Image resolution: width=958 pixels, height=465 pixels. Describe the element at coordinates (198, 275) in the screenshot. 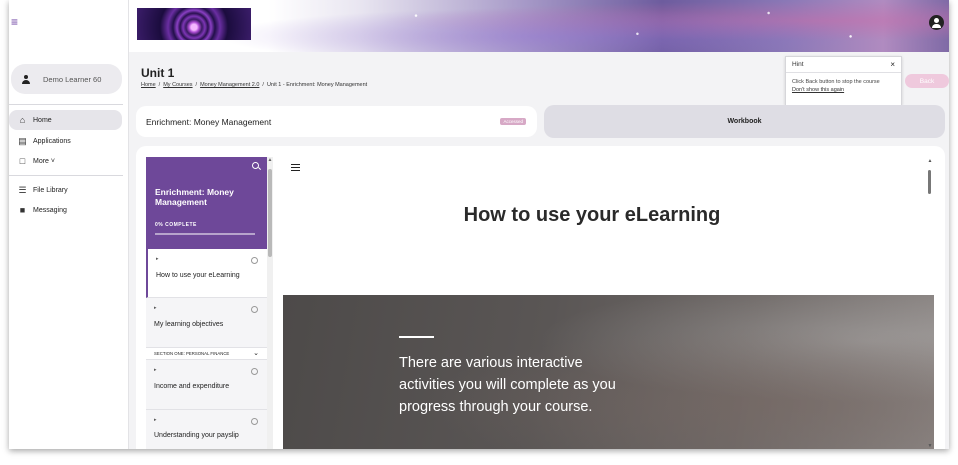

I see `lesson-name: How to use your eLearning` at that location.